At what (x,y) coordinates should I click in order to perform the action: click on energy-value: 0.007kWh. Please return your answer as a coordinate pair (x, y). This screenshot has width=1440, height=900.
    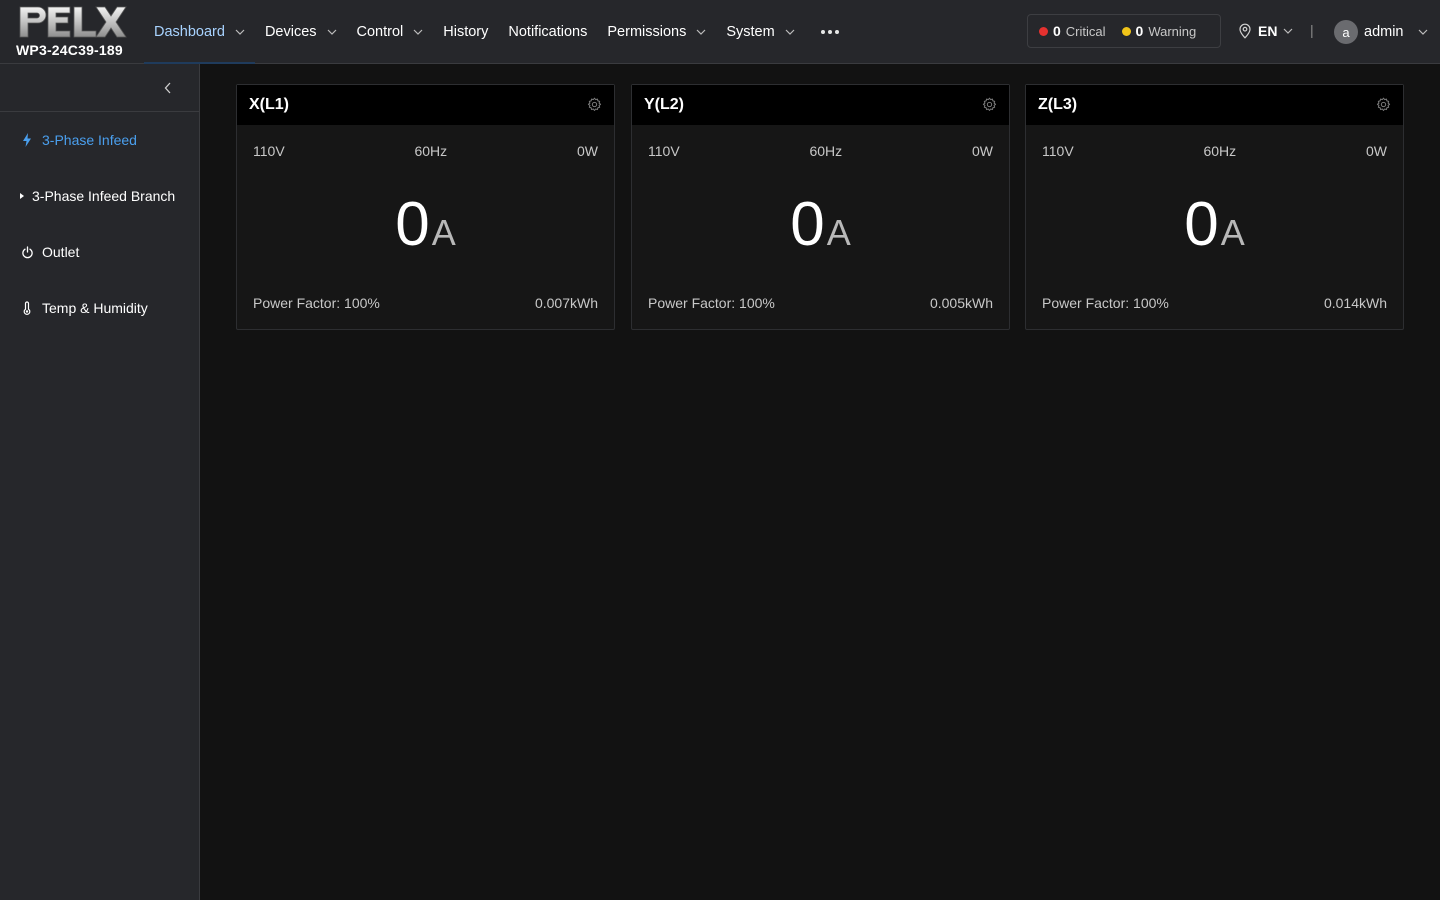
    Looking at the image, I should click on (566, 303).